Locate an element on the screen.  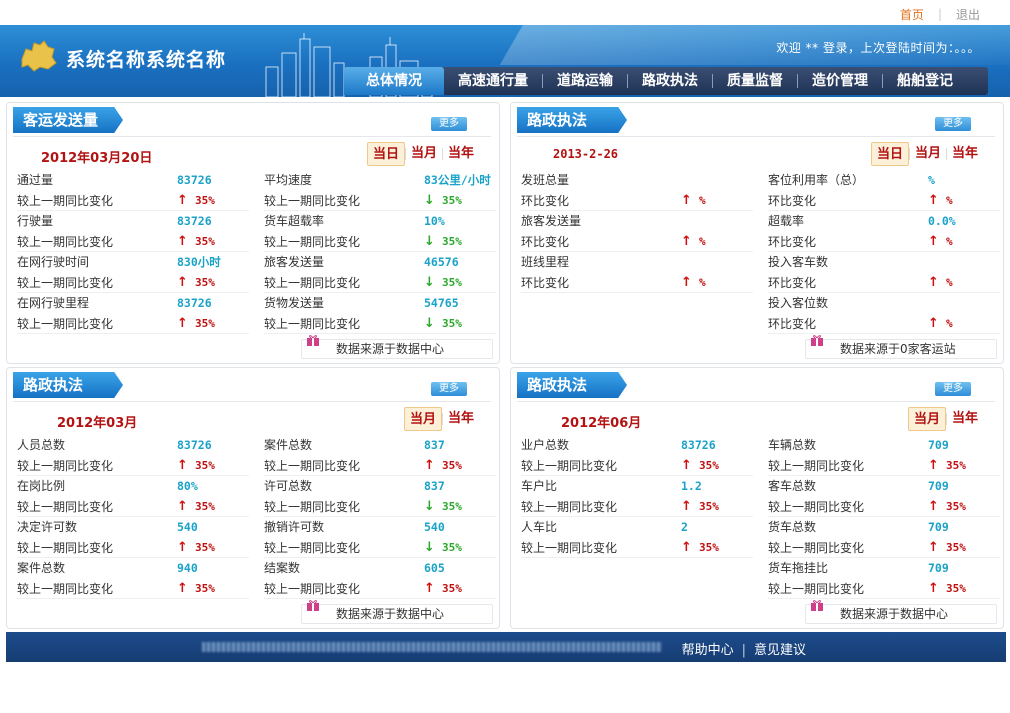
data-source-note: 数据来源于数据中心 is located at coordinates (397, 612).